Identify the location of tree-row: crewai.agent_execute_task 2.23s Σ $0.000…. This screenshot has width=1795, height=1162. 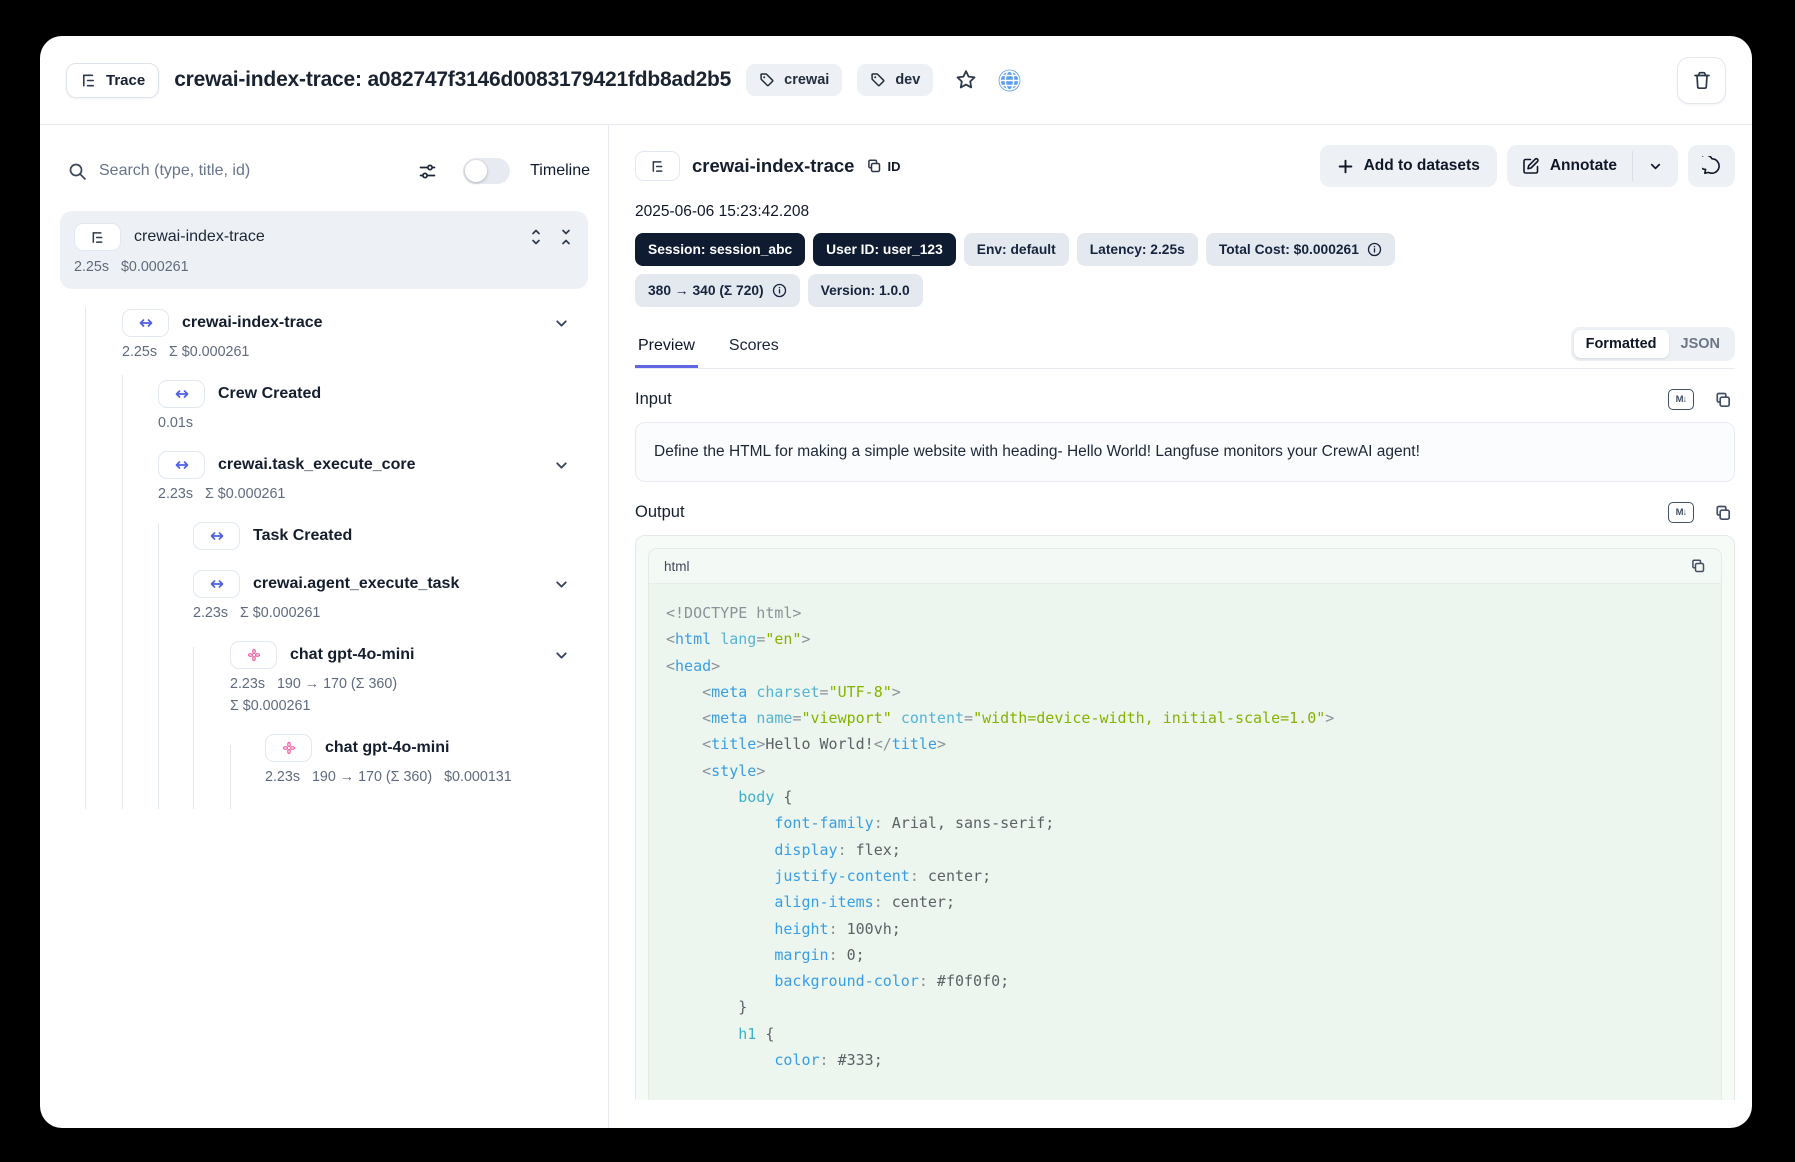
(324, 595).